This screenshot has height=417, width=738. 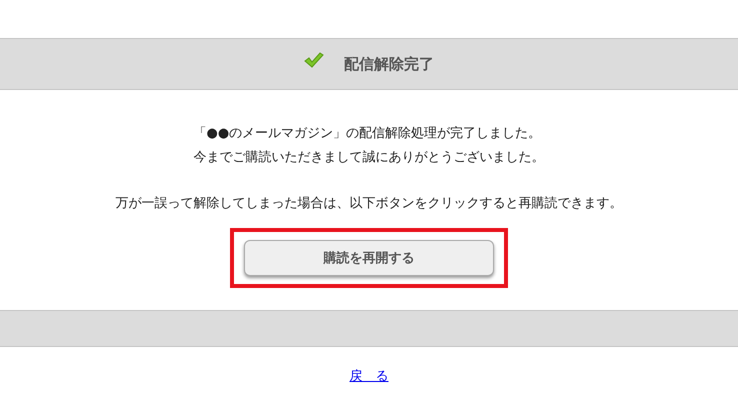 What do you see at coordinates (389, 64) in the screenshot?
I see `page-title: 配信解除完了` at bounding box center [389, 64].